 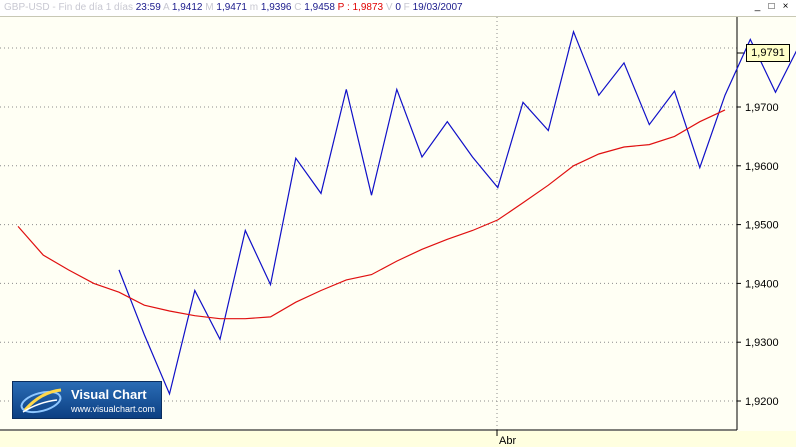 What do you see at coordinates (762, 402) in the screenshot?
I see `y-tick-label: 1,9200` at bounding box center [762, 402].